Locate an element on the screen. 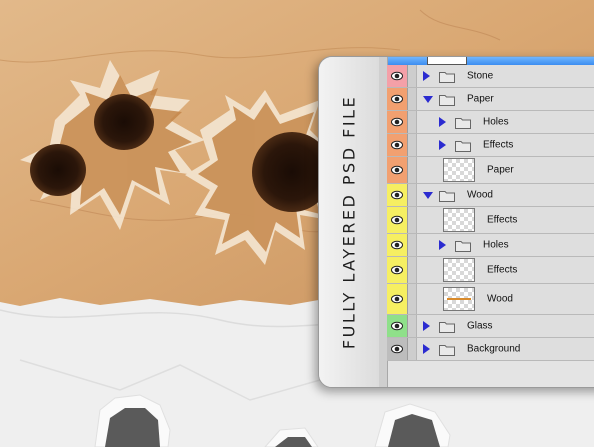 Image resolution: width=594 pixels, height=447 pixels. side-label-band: FULLY LAYERED PSD FILE is located at coordinates (349, 222).